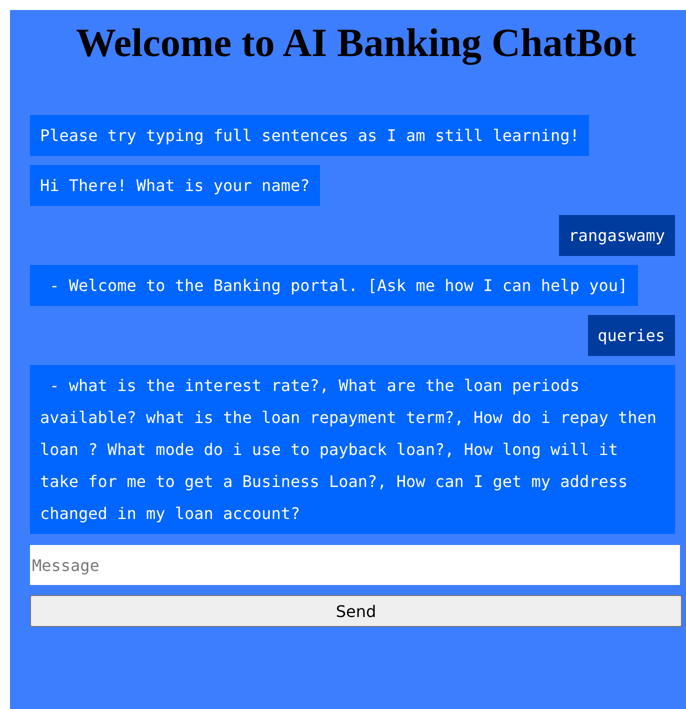 The height and width of the screenshot is (709, 686). I want to click on send-button: Send, so click(356, 611).